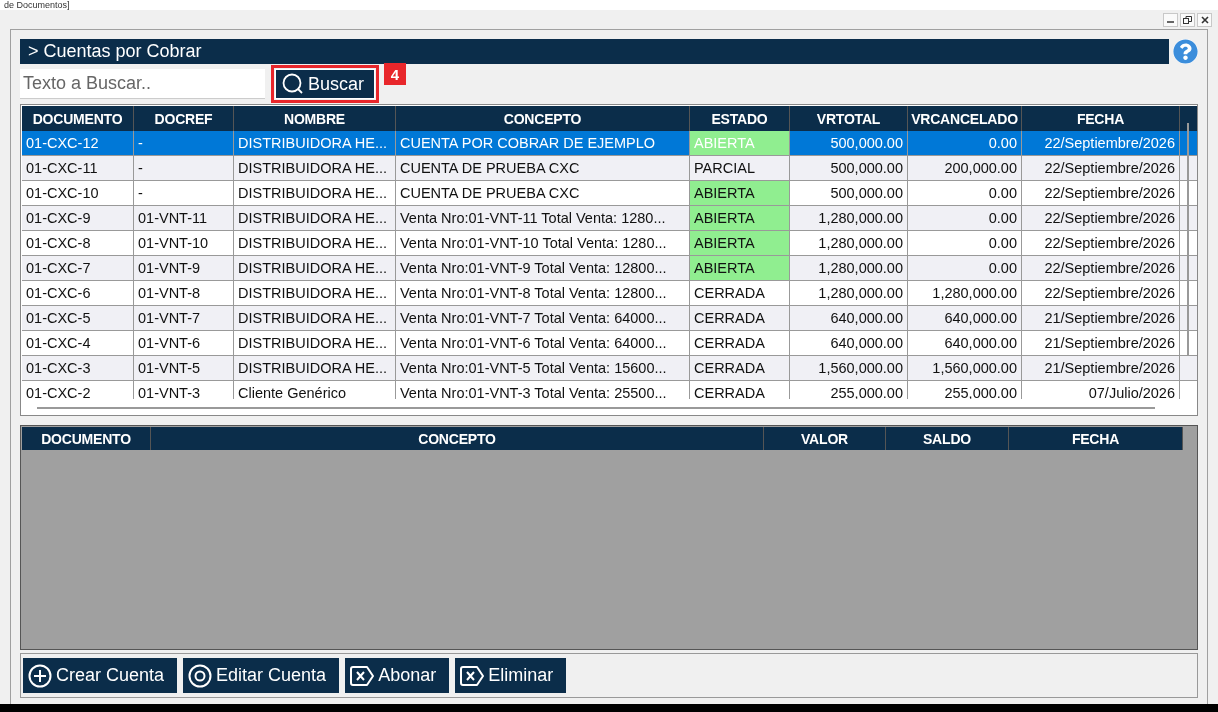 The width and height of the screenshot is (1218, 712). Describe the element at coordinates (511, 675) in the screenshot. I see `action-button: Eliminar` at that location.